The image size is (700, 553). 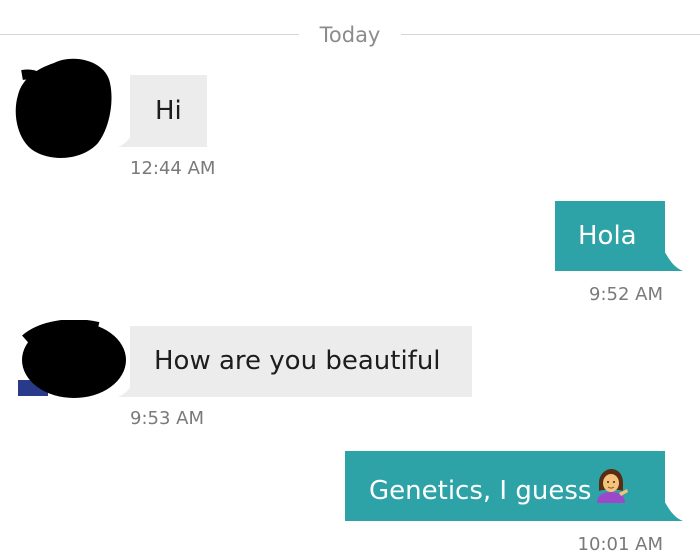 What do you see at coordinates (607, 236) in the screenshot?
I see `message-text: Hola` at bounding box center [607, 236].